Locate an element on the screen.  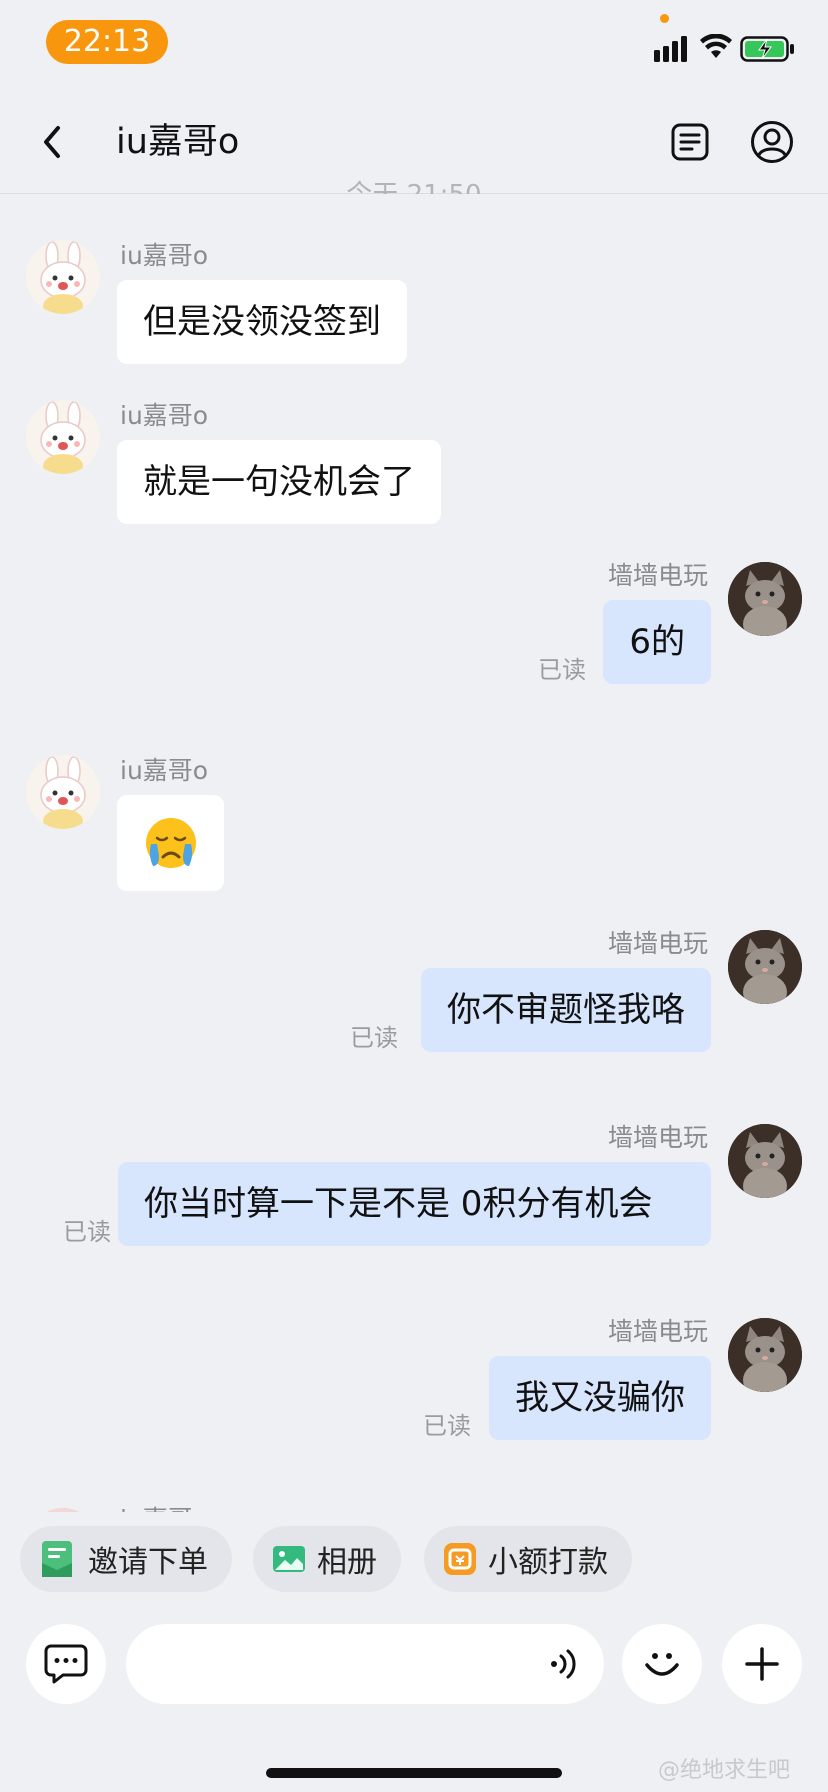
more-button is located at coordinates (762, 1664).